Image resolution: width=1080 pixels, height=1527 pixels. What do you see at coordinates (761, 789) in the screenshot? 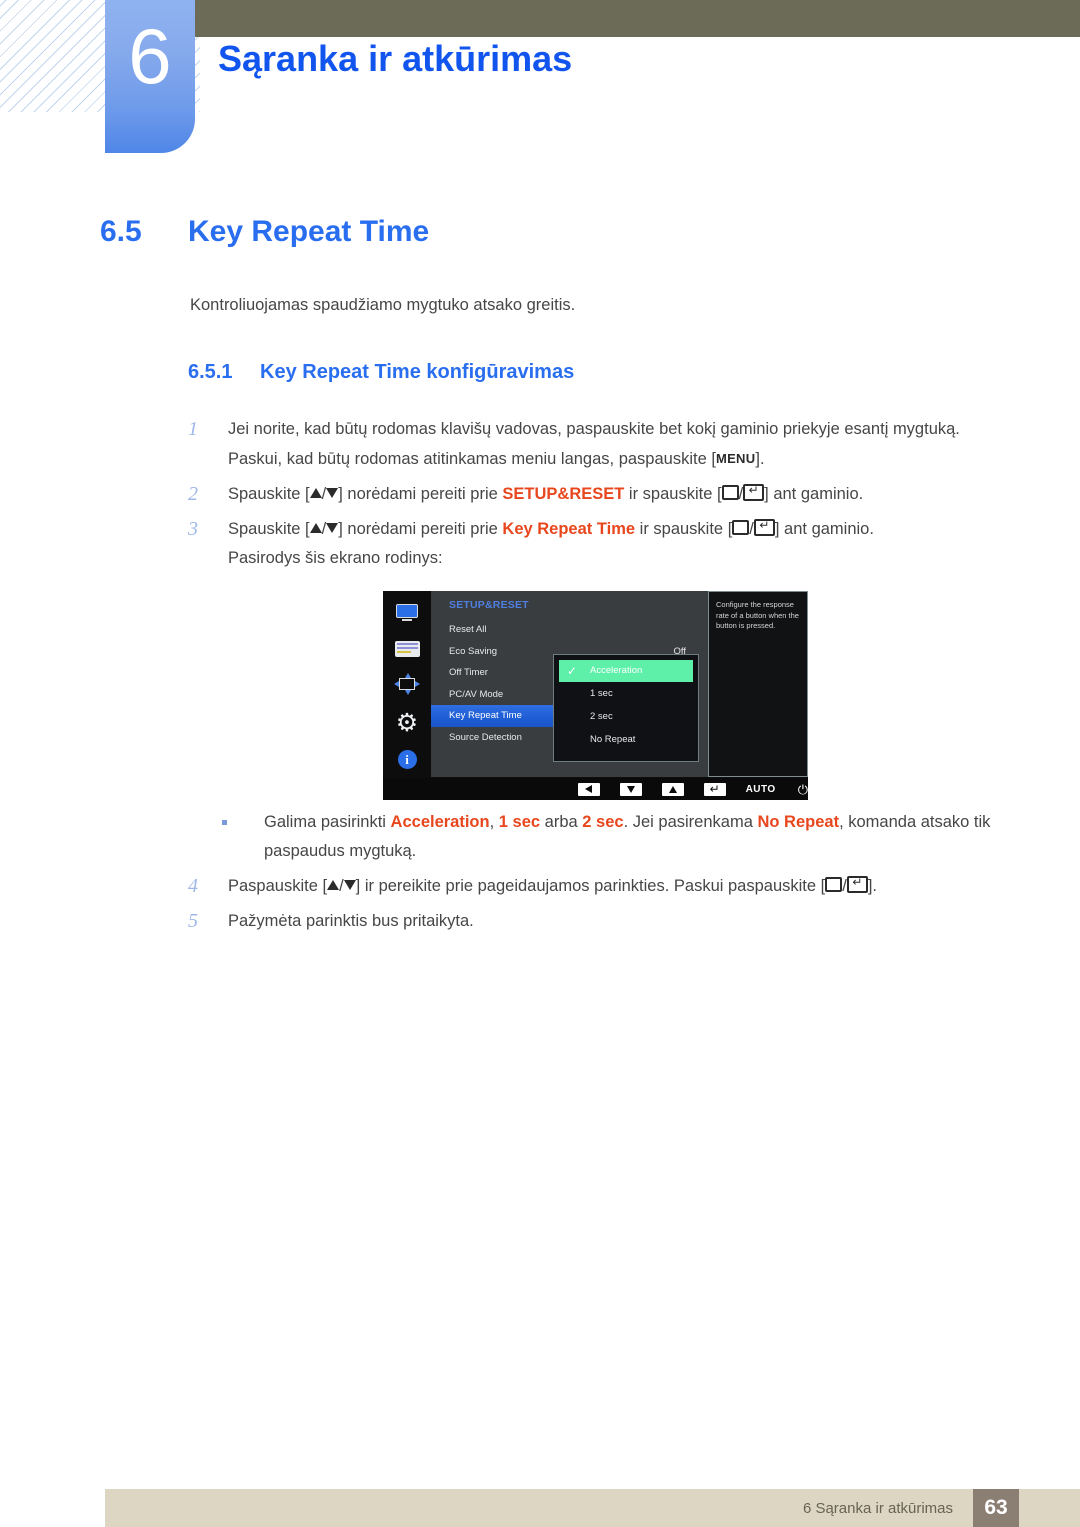
I see `auto-button: AUTO` at bounding box center [761, 789].